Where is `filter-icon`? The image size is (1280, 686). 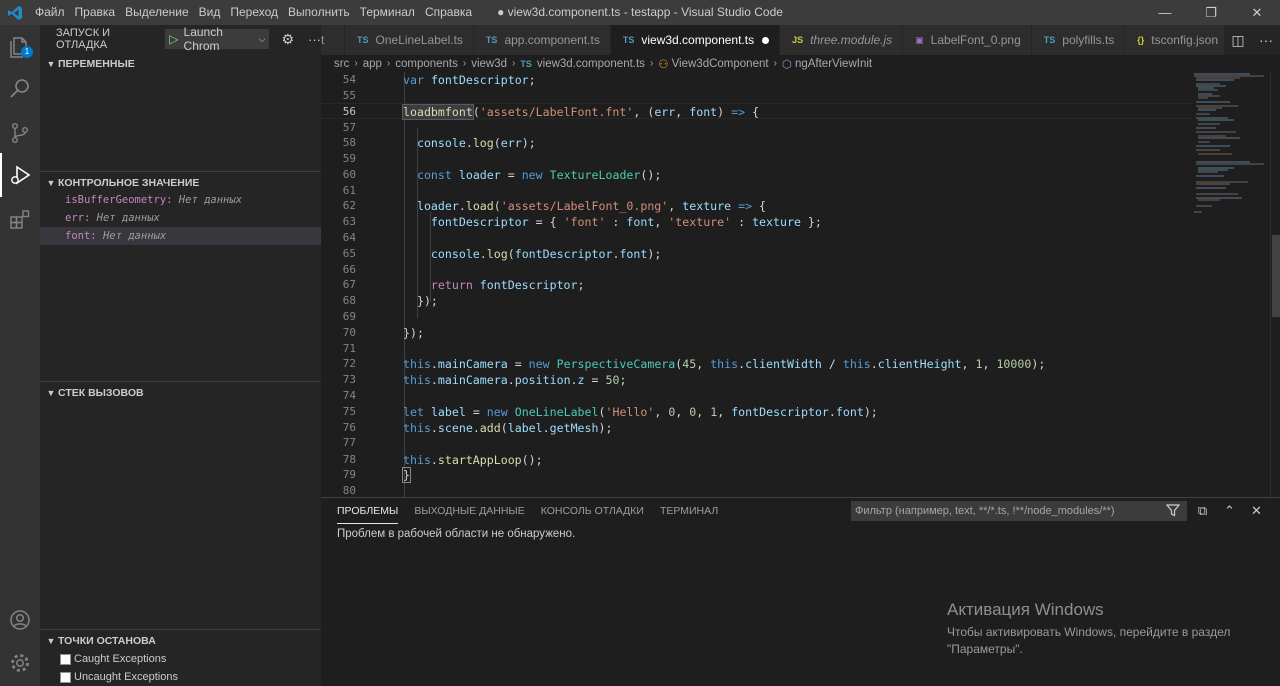
filter-icon is located at coordinates (1173, 511).